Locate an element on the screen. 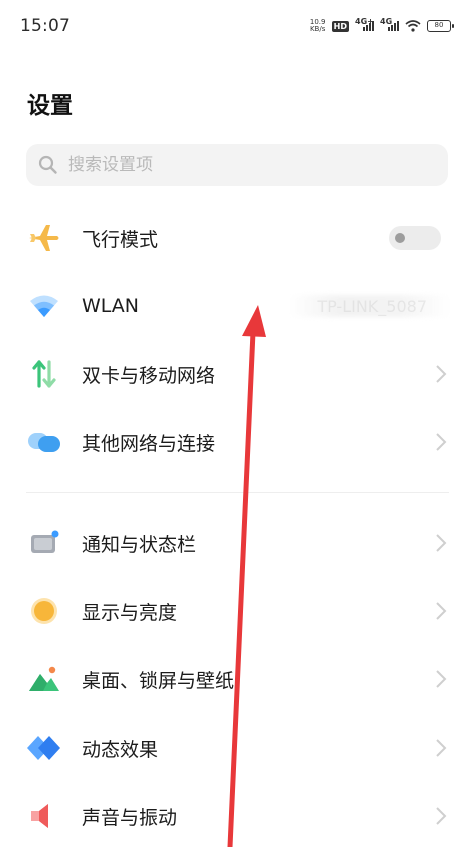 This screenshot has height=847, width=475. settings-item-label: WLAN is located at coordinates (111, 306).